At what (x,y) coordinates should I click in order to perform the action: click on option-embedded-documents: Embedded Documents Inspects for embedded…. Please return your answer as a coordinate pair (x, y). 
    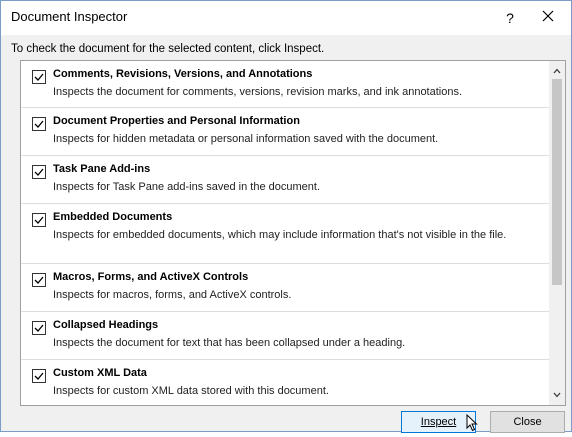
    Looking at the image, I should click on (285, 234).